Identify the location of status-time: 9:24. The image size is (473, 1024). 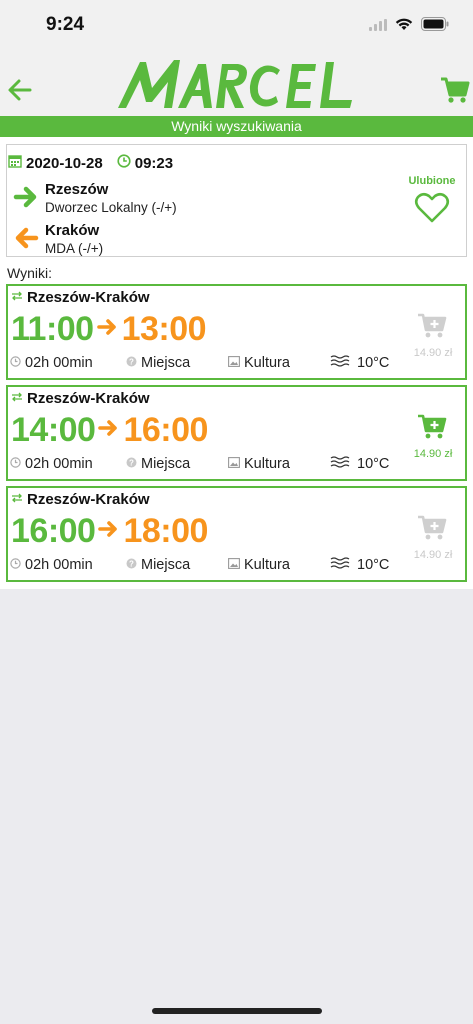
(65, 24).